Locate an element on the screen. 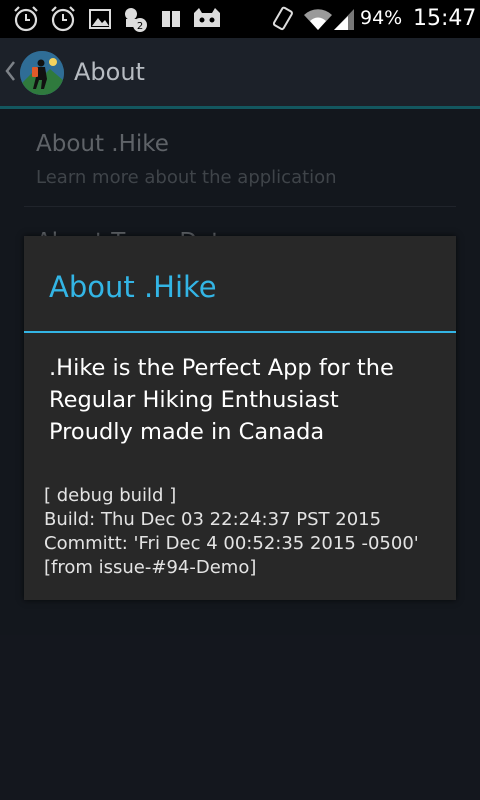 This screenshot has height=800, width=480. dialog-message-line: Regular Hiking Enthusiast is located at coordinates (194, 400).